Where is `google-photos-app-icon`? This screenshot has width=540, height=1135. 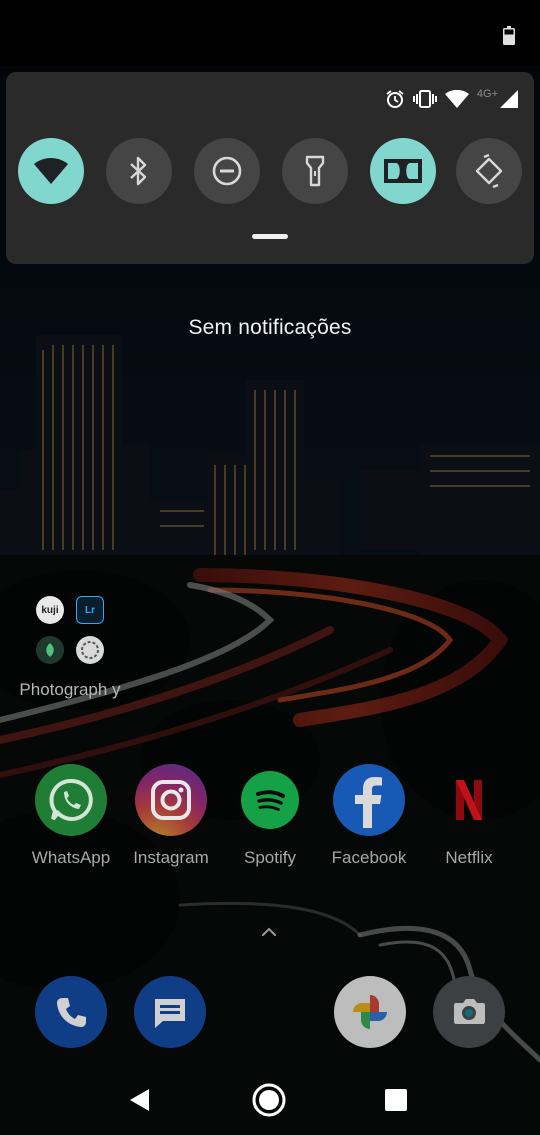
google-photos-app-icon is located at coordinates (370, 1012).